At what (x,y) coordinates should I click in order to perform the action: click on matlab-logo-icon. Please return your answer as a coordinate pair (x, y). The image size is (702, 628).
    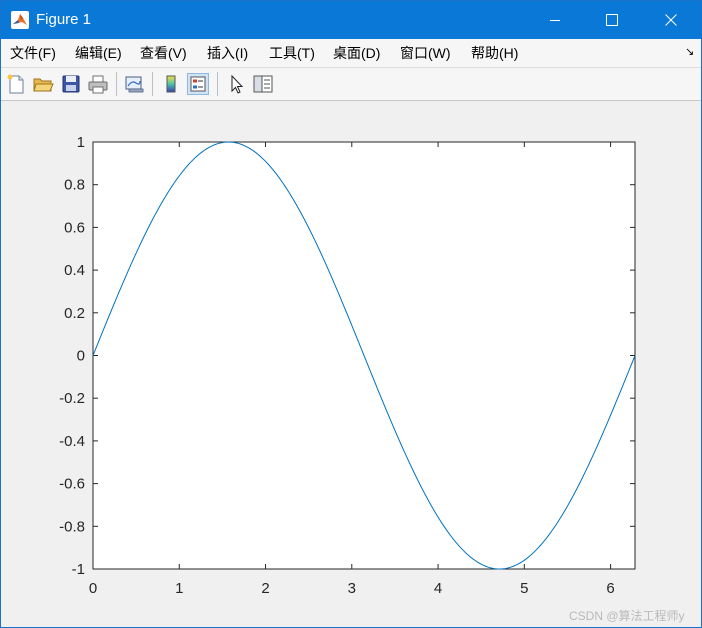
    Looking at the image, I should click on (20, 20).